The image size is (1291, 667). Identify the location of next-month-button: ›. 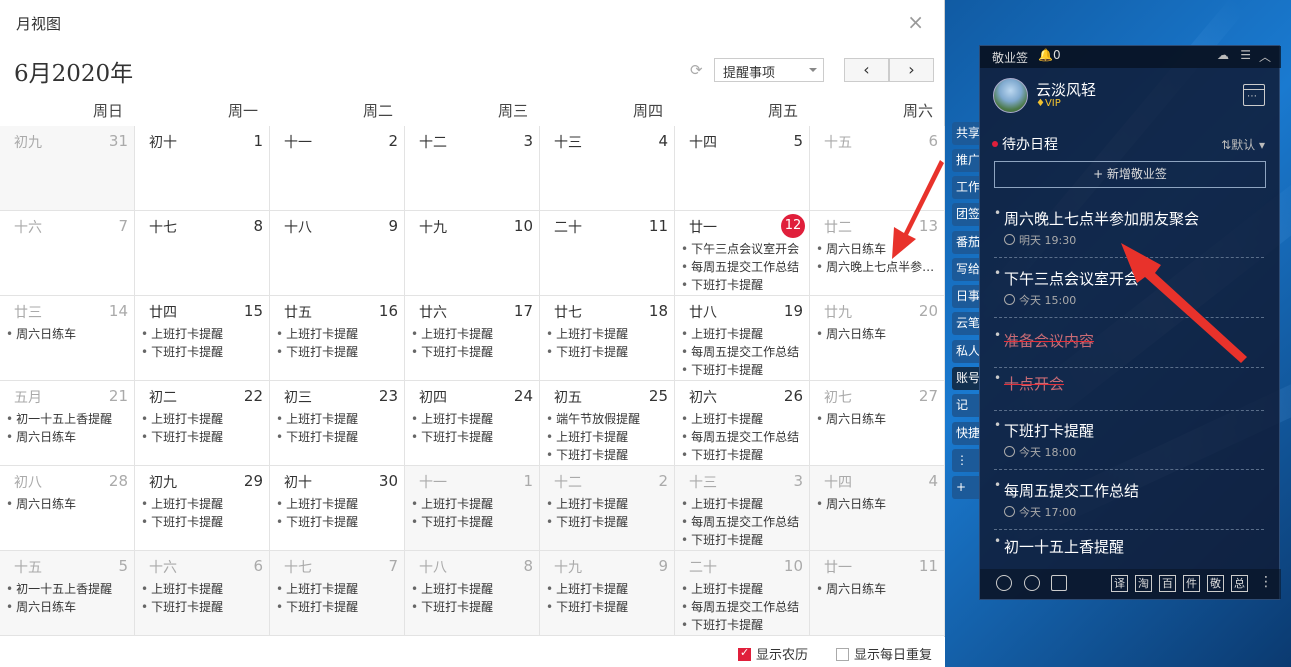
(911, 70).